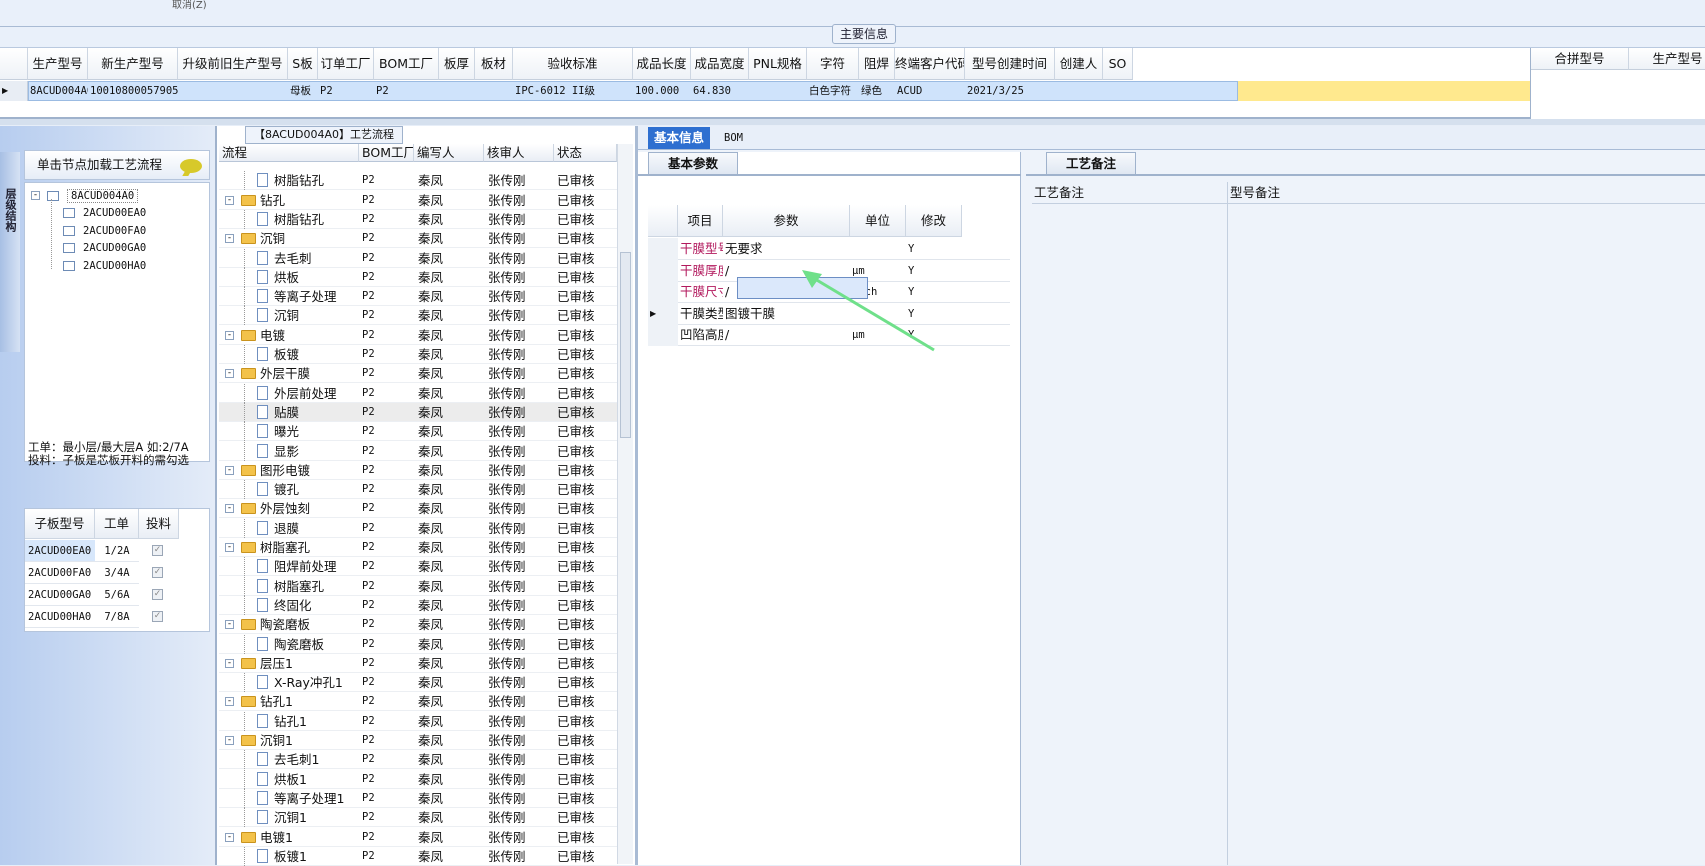 This screenshot has width=1705, height=866. I want to click on process-row: - 树脂塞孔 P2 秦凤 张传刚 已审核, so click(418, 547).